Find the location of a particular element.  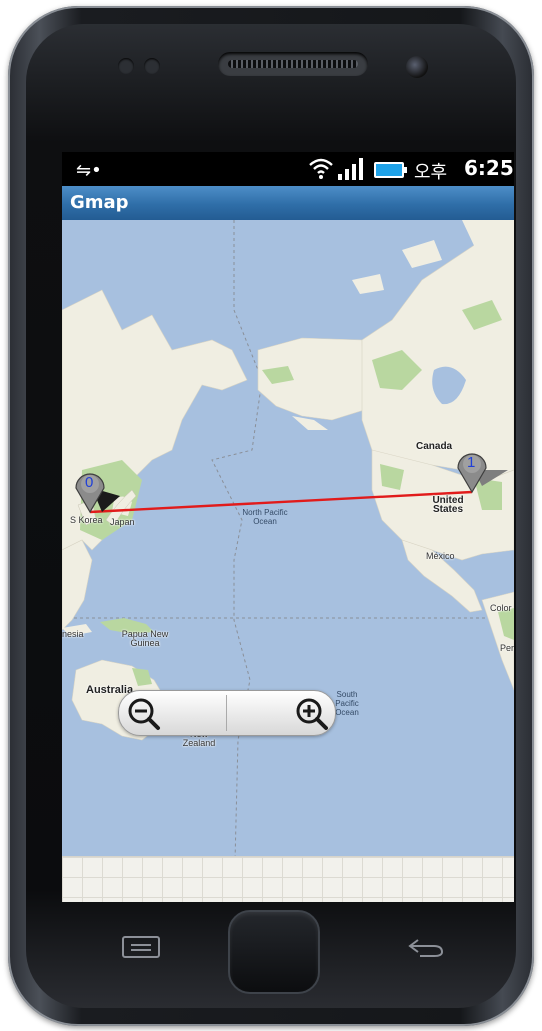

earpiece-speaker is located at coordinates (293, 64).